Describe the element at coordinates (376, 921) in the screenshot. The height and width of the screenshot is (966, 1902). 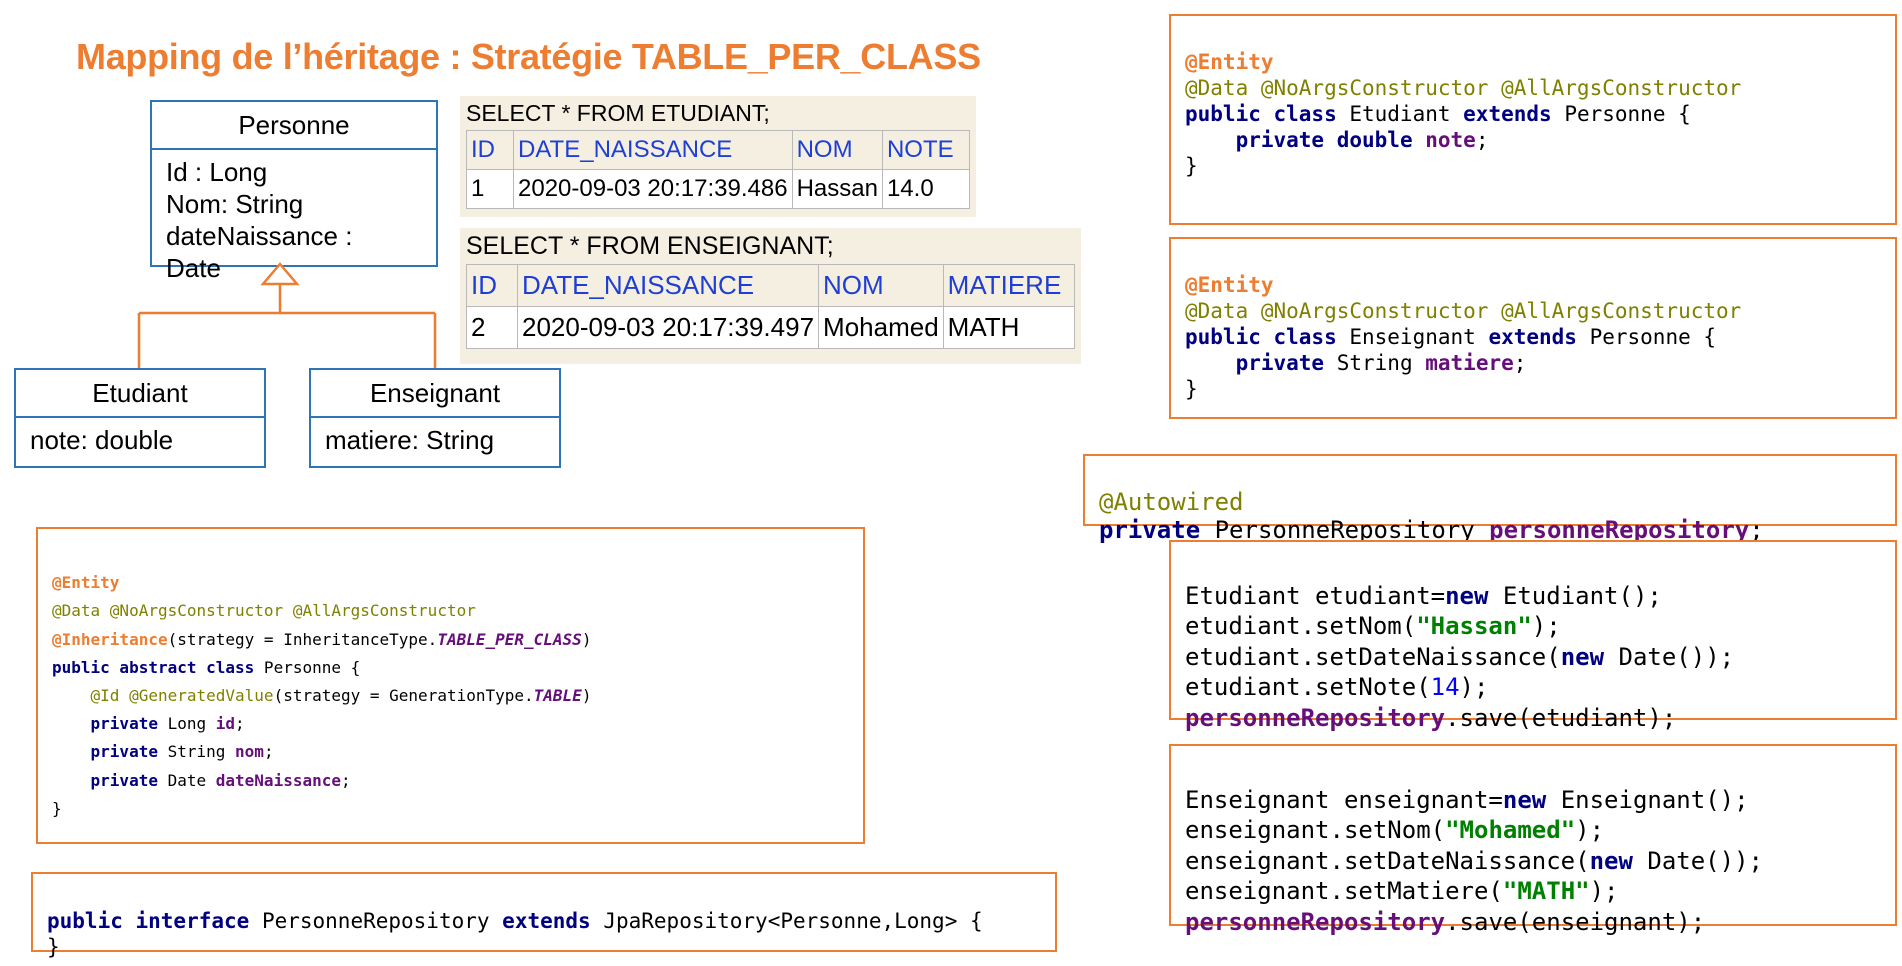
I see `code-text: PersonneRepository` at that location.